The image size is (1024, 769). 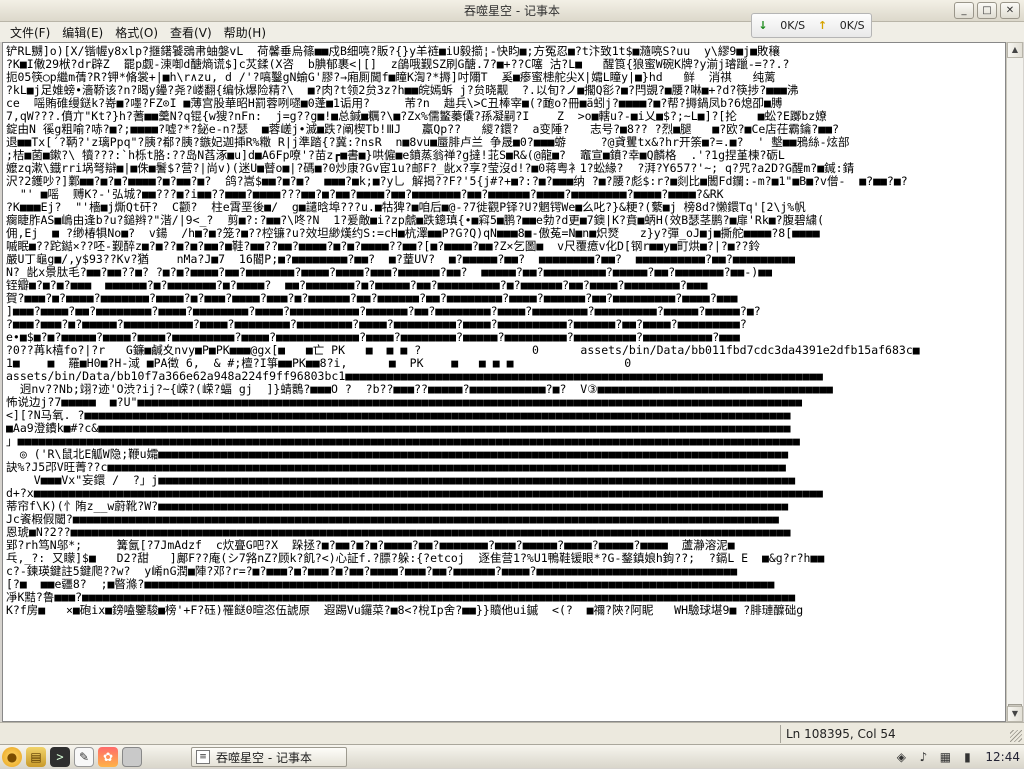 What do you see at coordinates (12, 757) in the screenshot?
I see `start-menu-icon: ●` at bounding box center [12, 757].